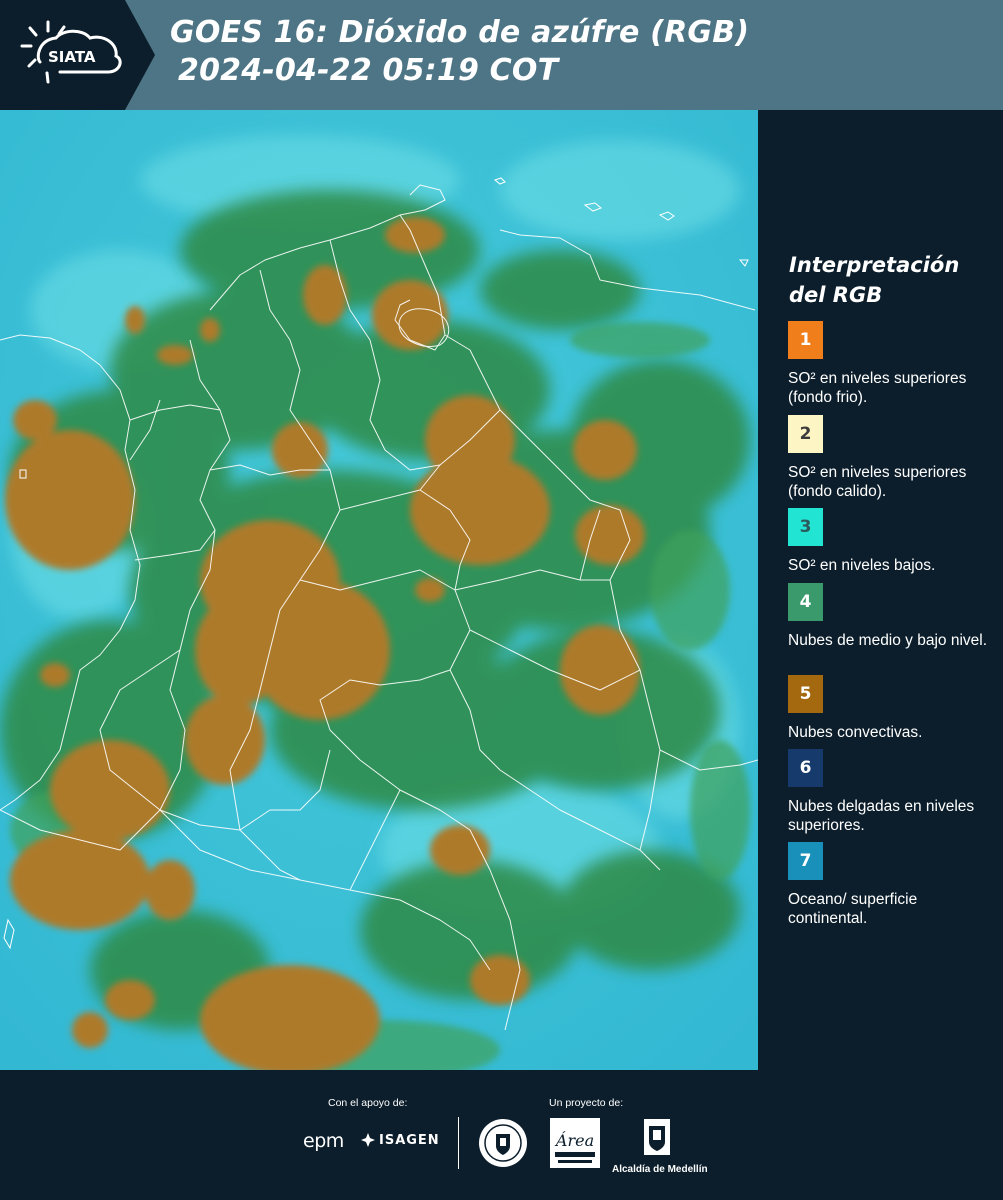 This screenshot has height=1200, width=1003. I want to click on support-label: Con el apoyo de:, so click(368, 1103).